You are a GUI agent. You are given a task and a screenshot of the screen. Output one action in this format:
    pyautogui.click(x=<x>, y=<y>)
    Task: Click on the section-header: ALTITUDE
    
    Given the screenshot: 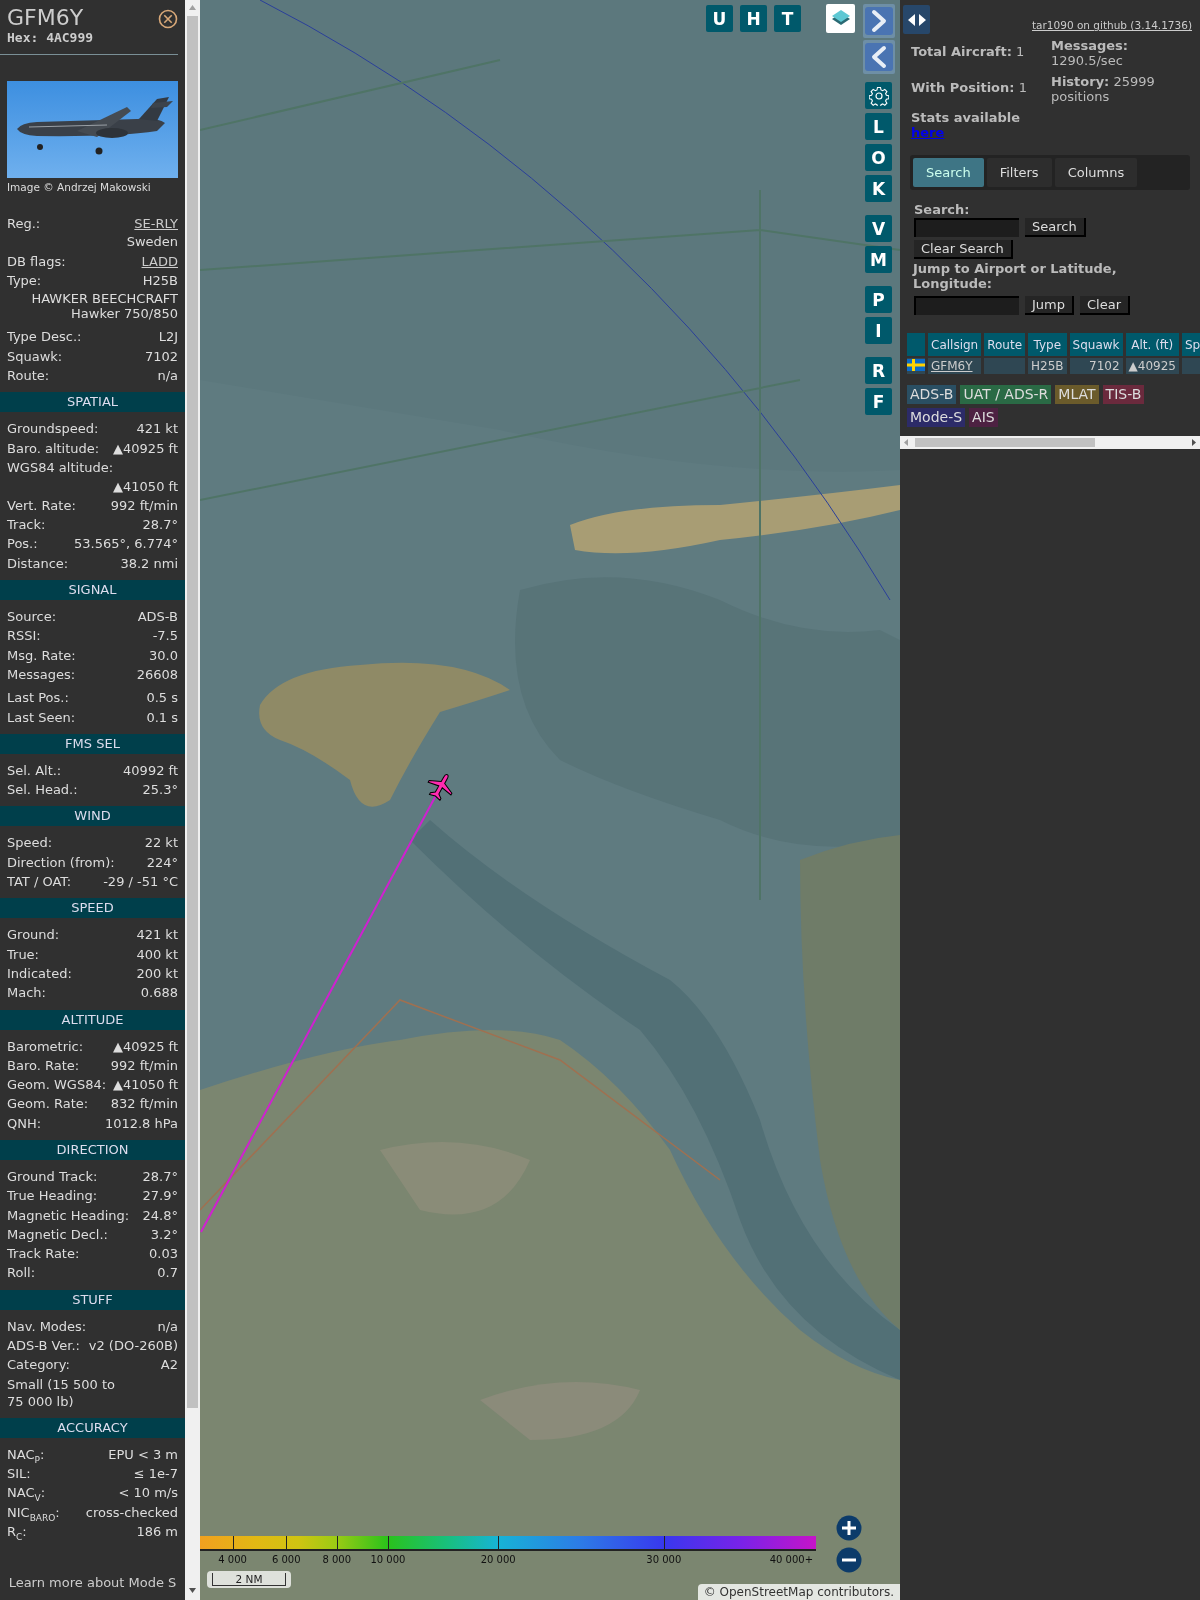 What is the action you would take?
    pyautogui.click(x=92, y=1019)
    